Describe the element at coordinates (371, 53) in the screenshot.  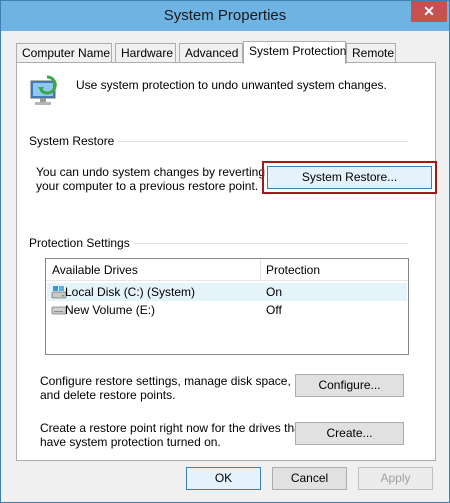
I see `tab-remote: Remote` at that location.